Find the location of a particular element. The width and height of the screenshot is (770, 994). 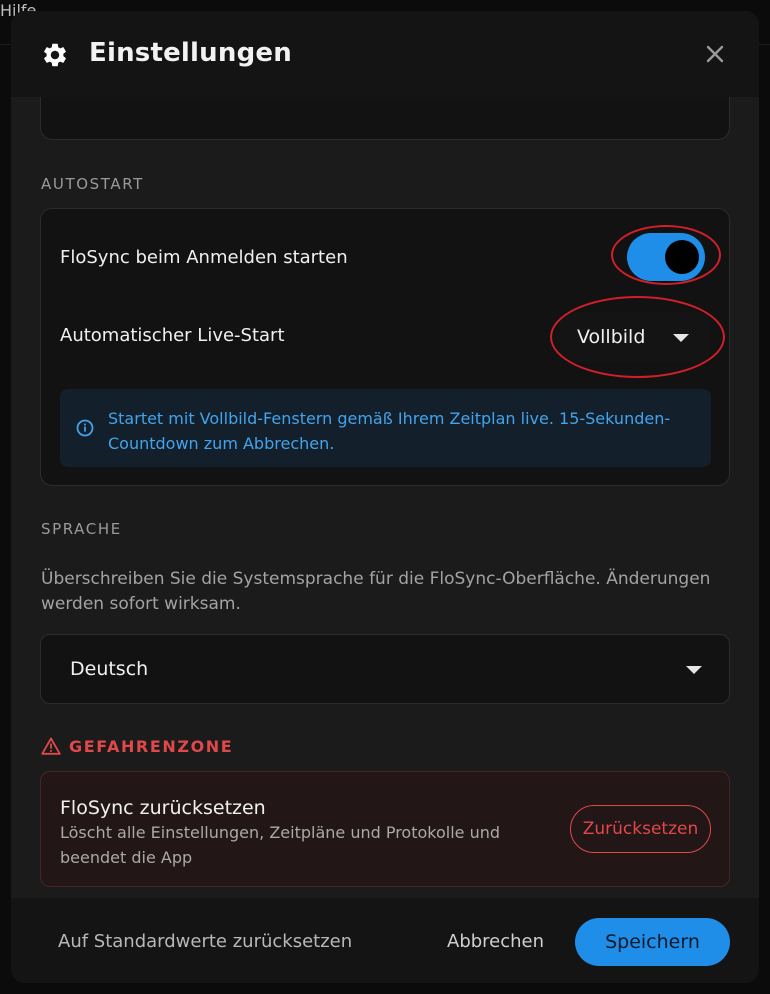

dialog-title: Einstellungen is located at coordinates (190, 53).